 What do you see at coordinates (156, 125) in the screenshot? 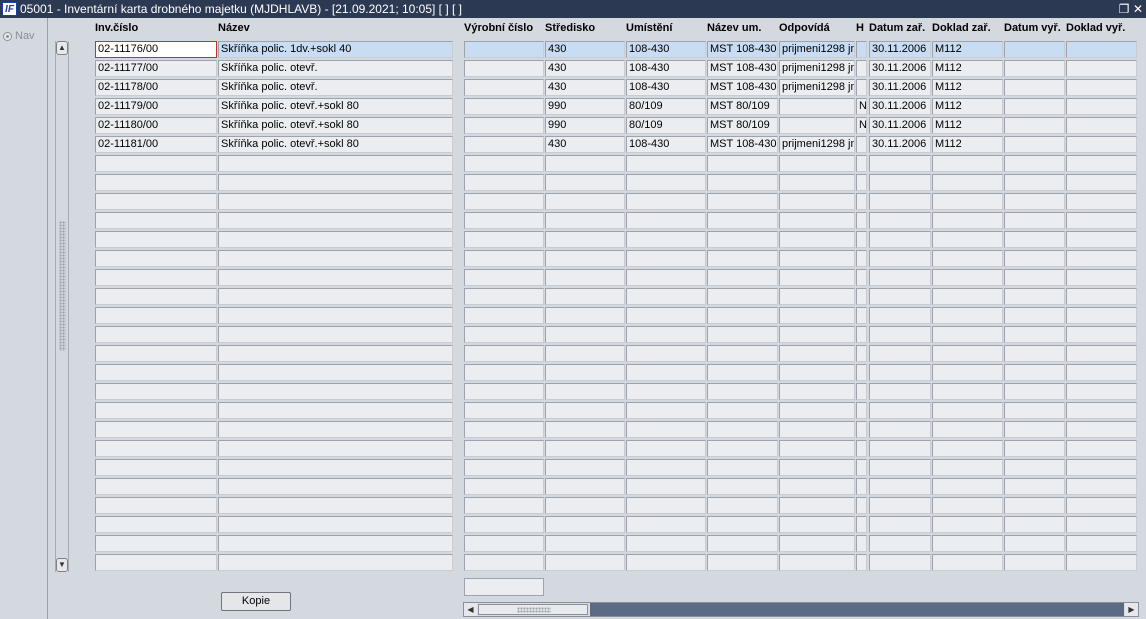
I see `cell-inv: 02-11180/00` at bounding box center [156, 125].